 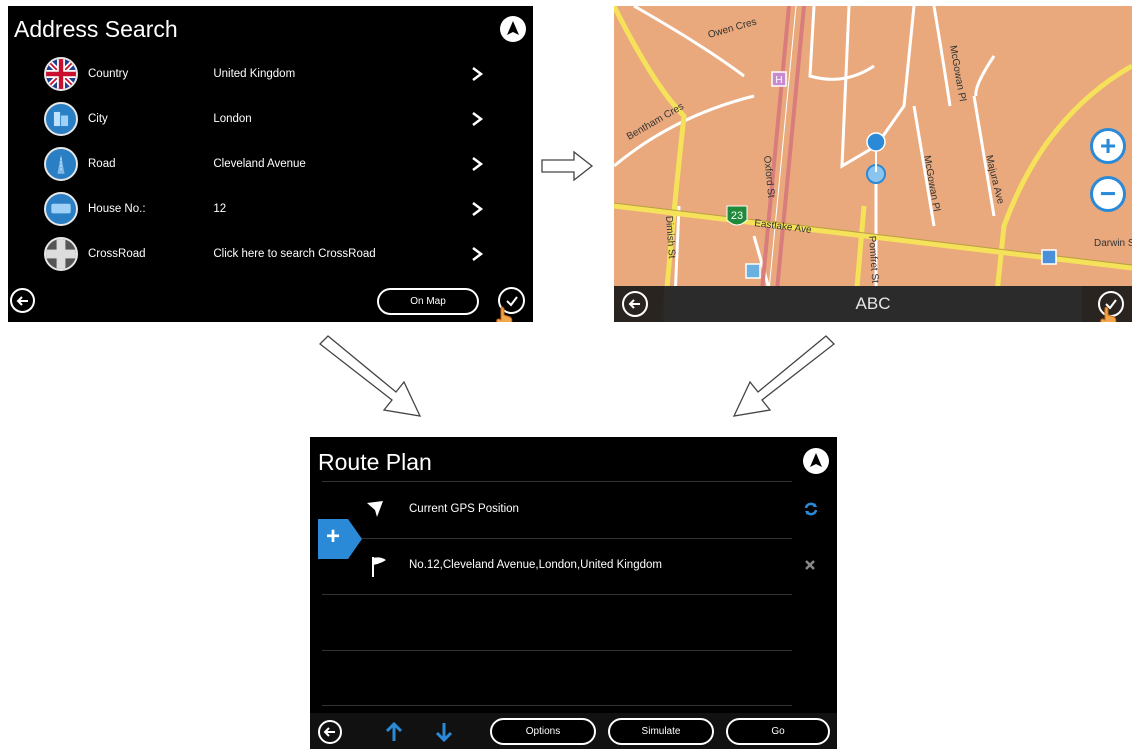 What do you see at coordinates (375, 462) in the screenshot?
I see `route-plan-title: Route Plan` at bounding box center [375, 462].